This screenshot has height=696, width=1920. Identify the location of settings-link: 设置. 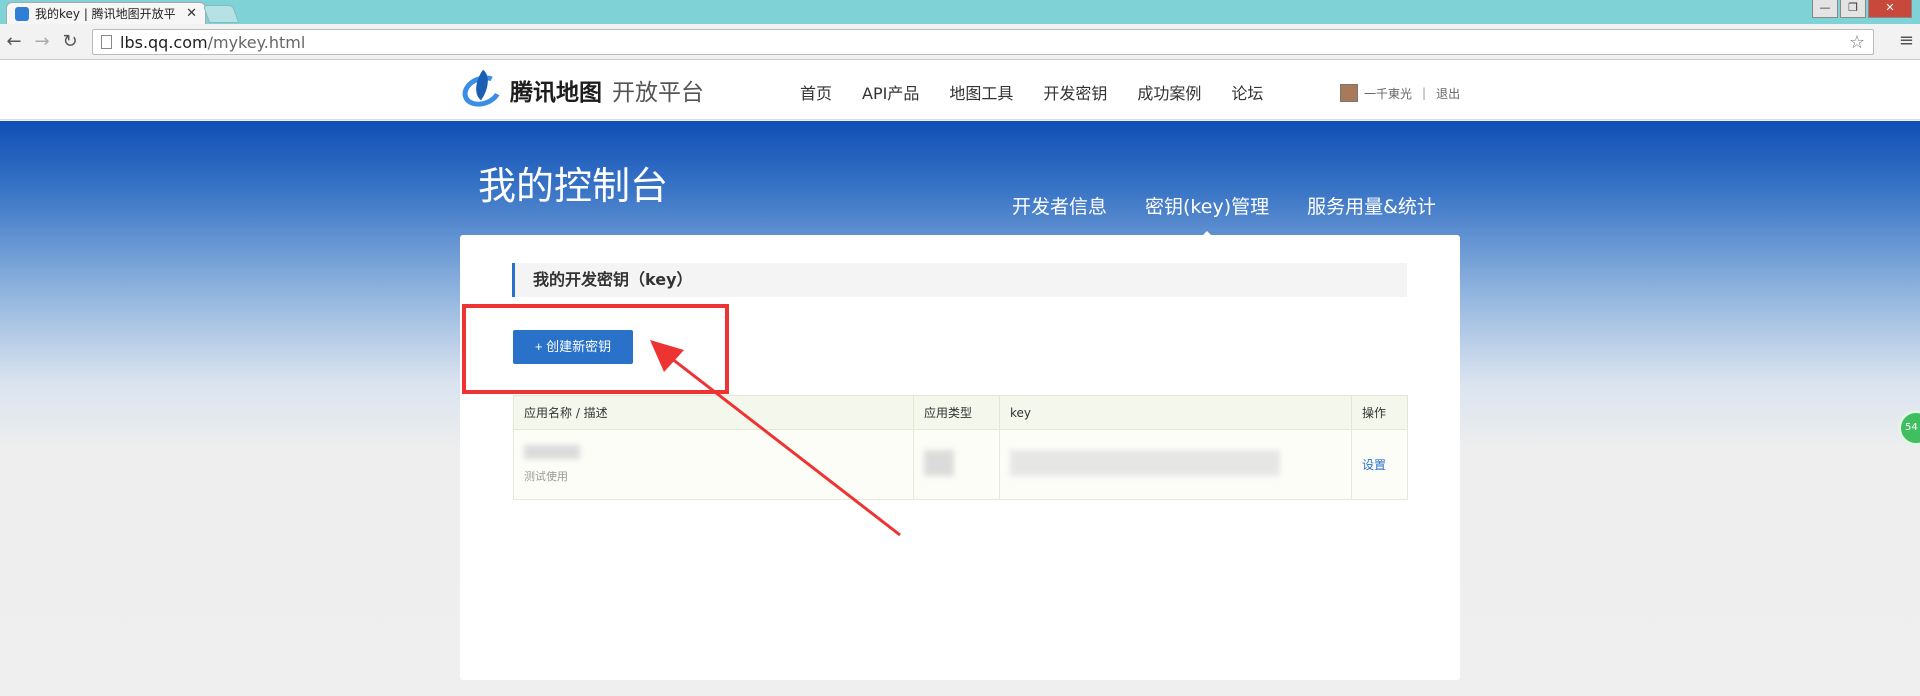
(1374, 465).